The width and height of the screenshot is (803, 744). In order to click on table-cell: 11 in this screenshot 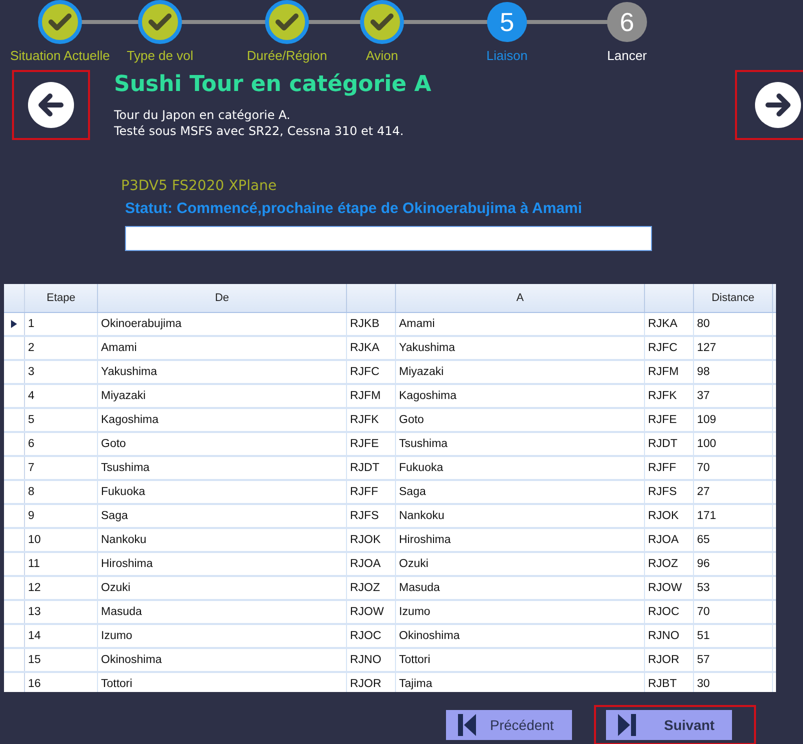, I will do `click(61, 564)`.